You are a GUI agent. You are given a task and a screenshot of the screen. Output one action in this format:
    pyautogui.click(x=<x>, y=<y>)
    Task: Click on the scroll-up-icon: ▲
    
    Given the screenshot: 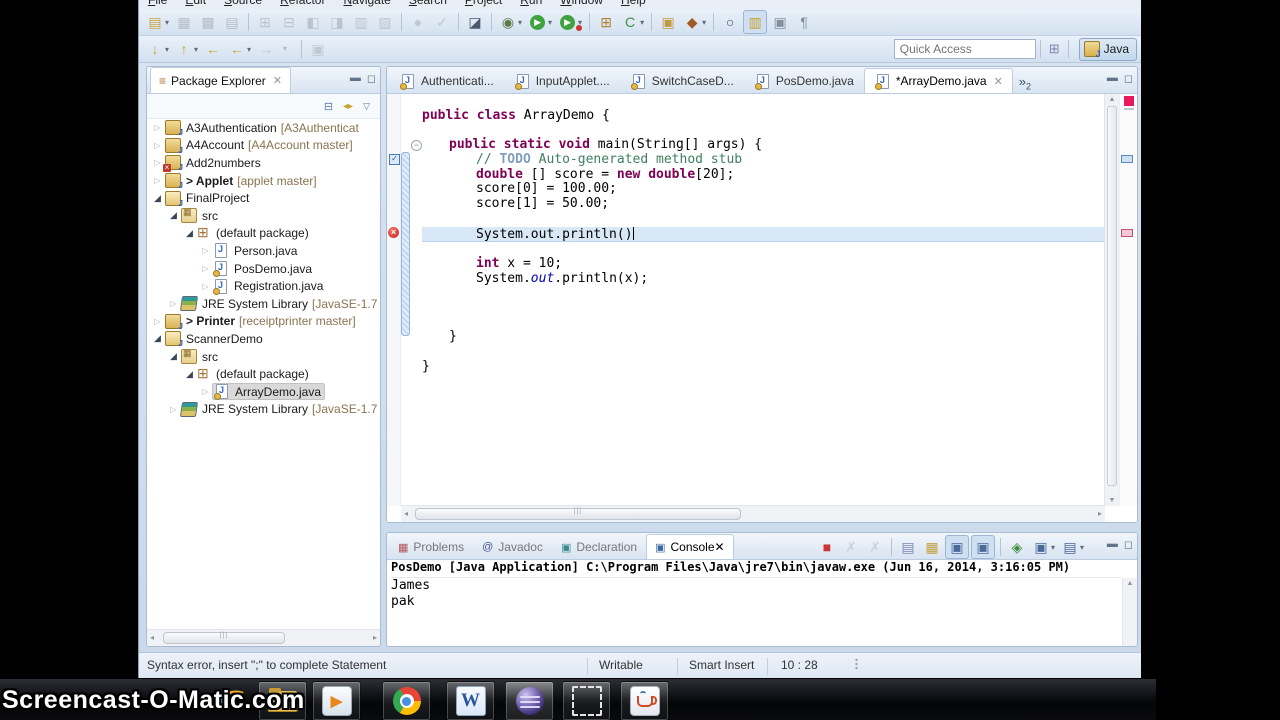 What is the action you would take?
    pyautogui.click(x=1112, y=99)
    